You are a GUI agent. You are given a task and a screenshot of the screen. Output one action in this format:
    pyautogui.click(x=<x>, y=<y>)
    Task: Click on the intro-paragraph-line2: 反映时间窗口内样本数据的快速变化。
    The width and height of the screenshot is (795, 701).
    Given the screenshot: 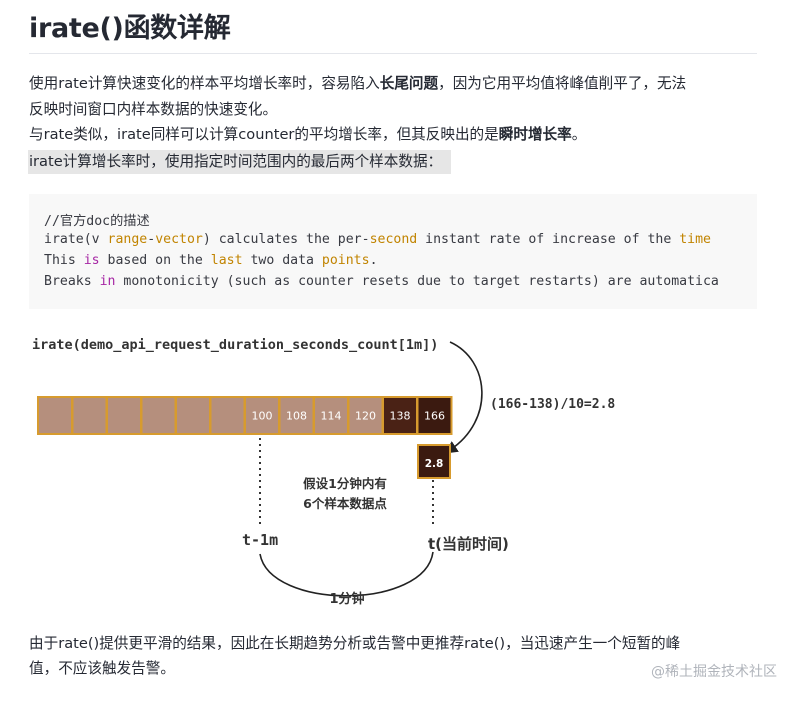 What is the action you would take?
    pyautogui.click(x=153, y=109)
    